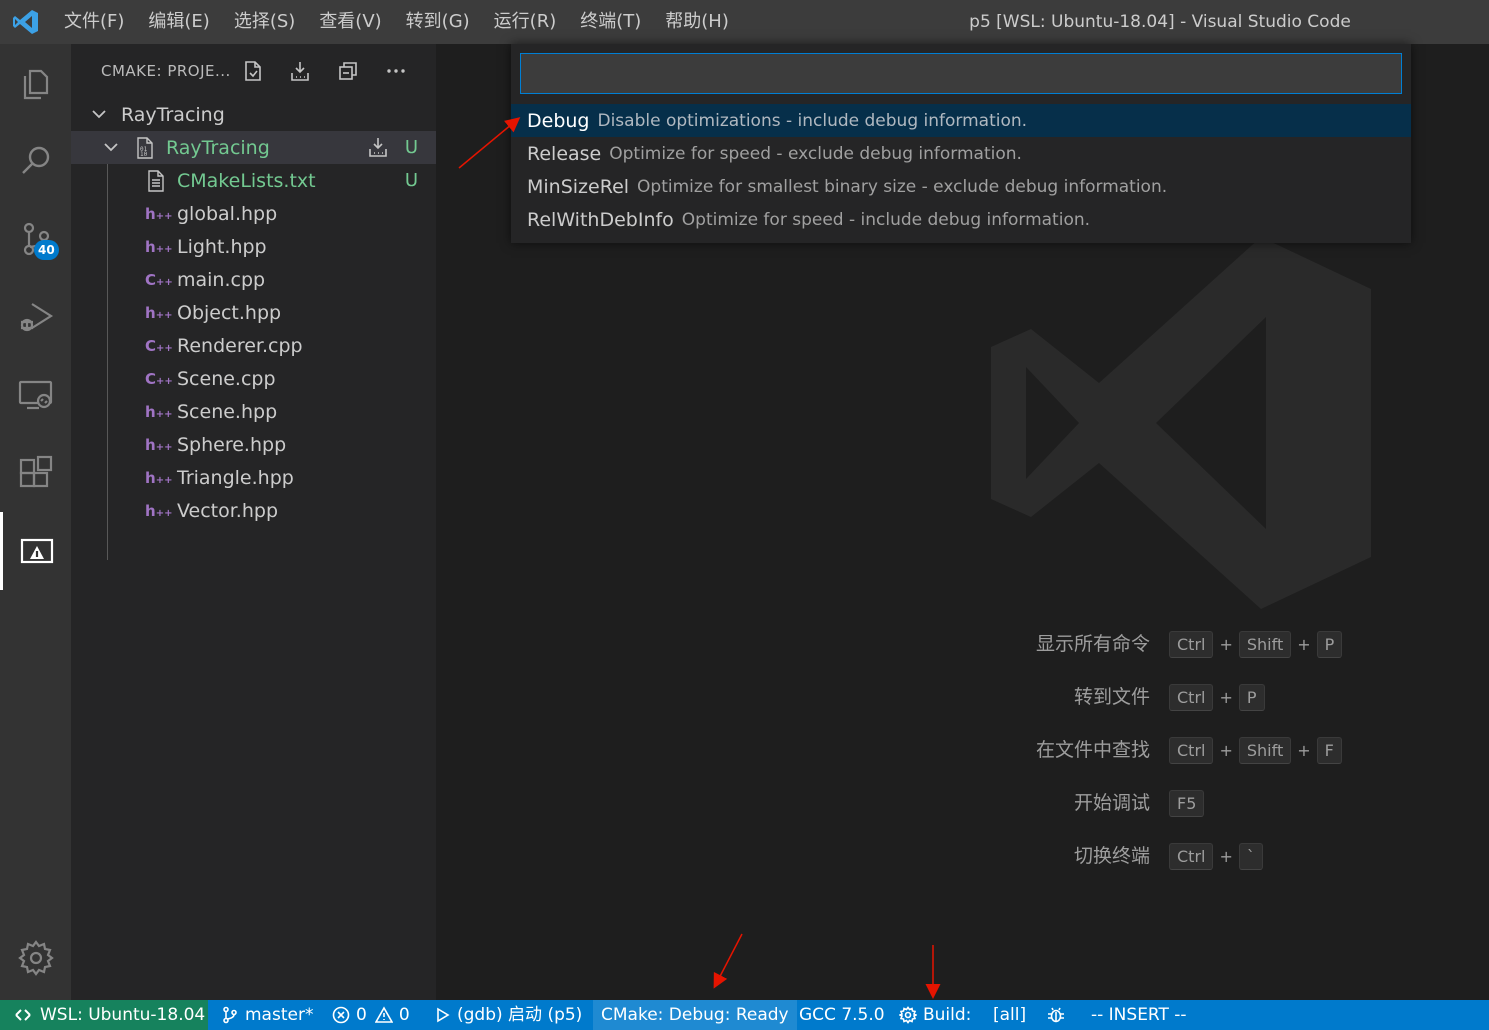  Describe the element at coordinates (404, 1015) in the screenshot. I see `warning-count: 0` at that location.